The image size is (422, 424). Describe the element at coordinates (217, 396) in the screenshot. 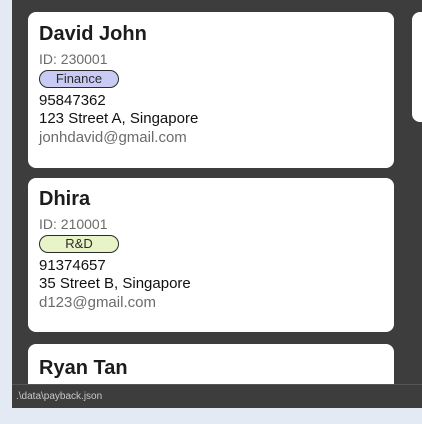

I see `status-bar: .\data\payback.json` at that location.